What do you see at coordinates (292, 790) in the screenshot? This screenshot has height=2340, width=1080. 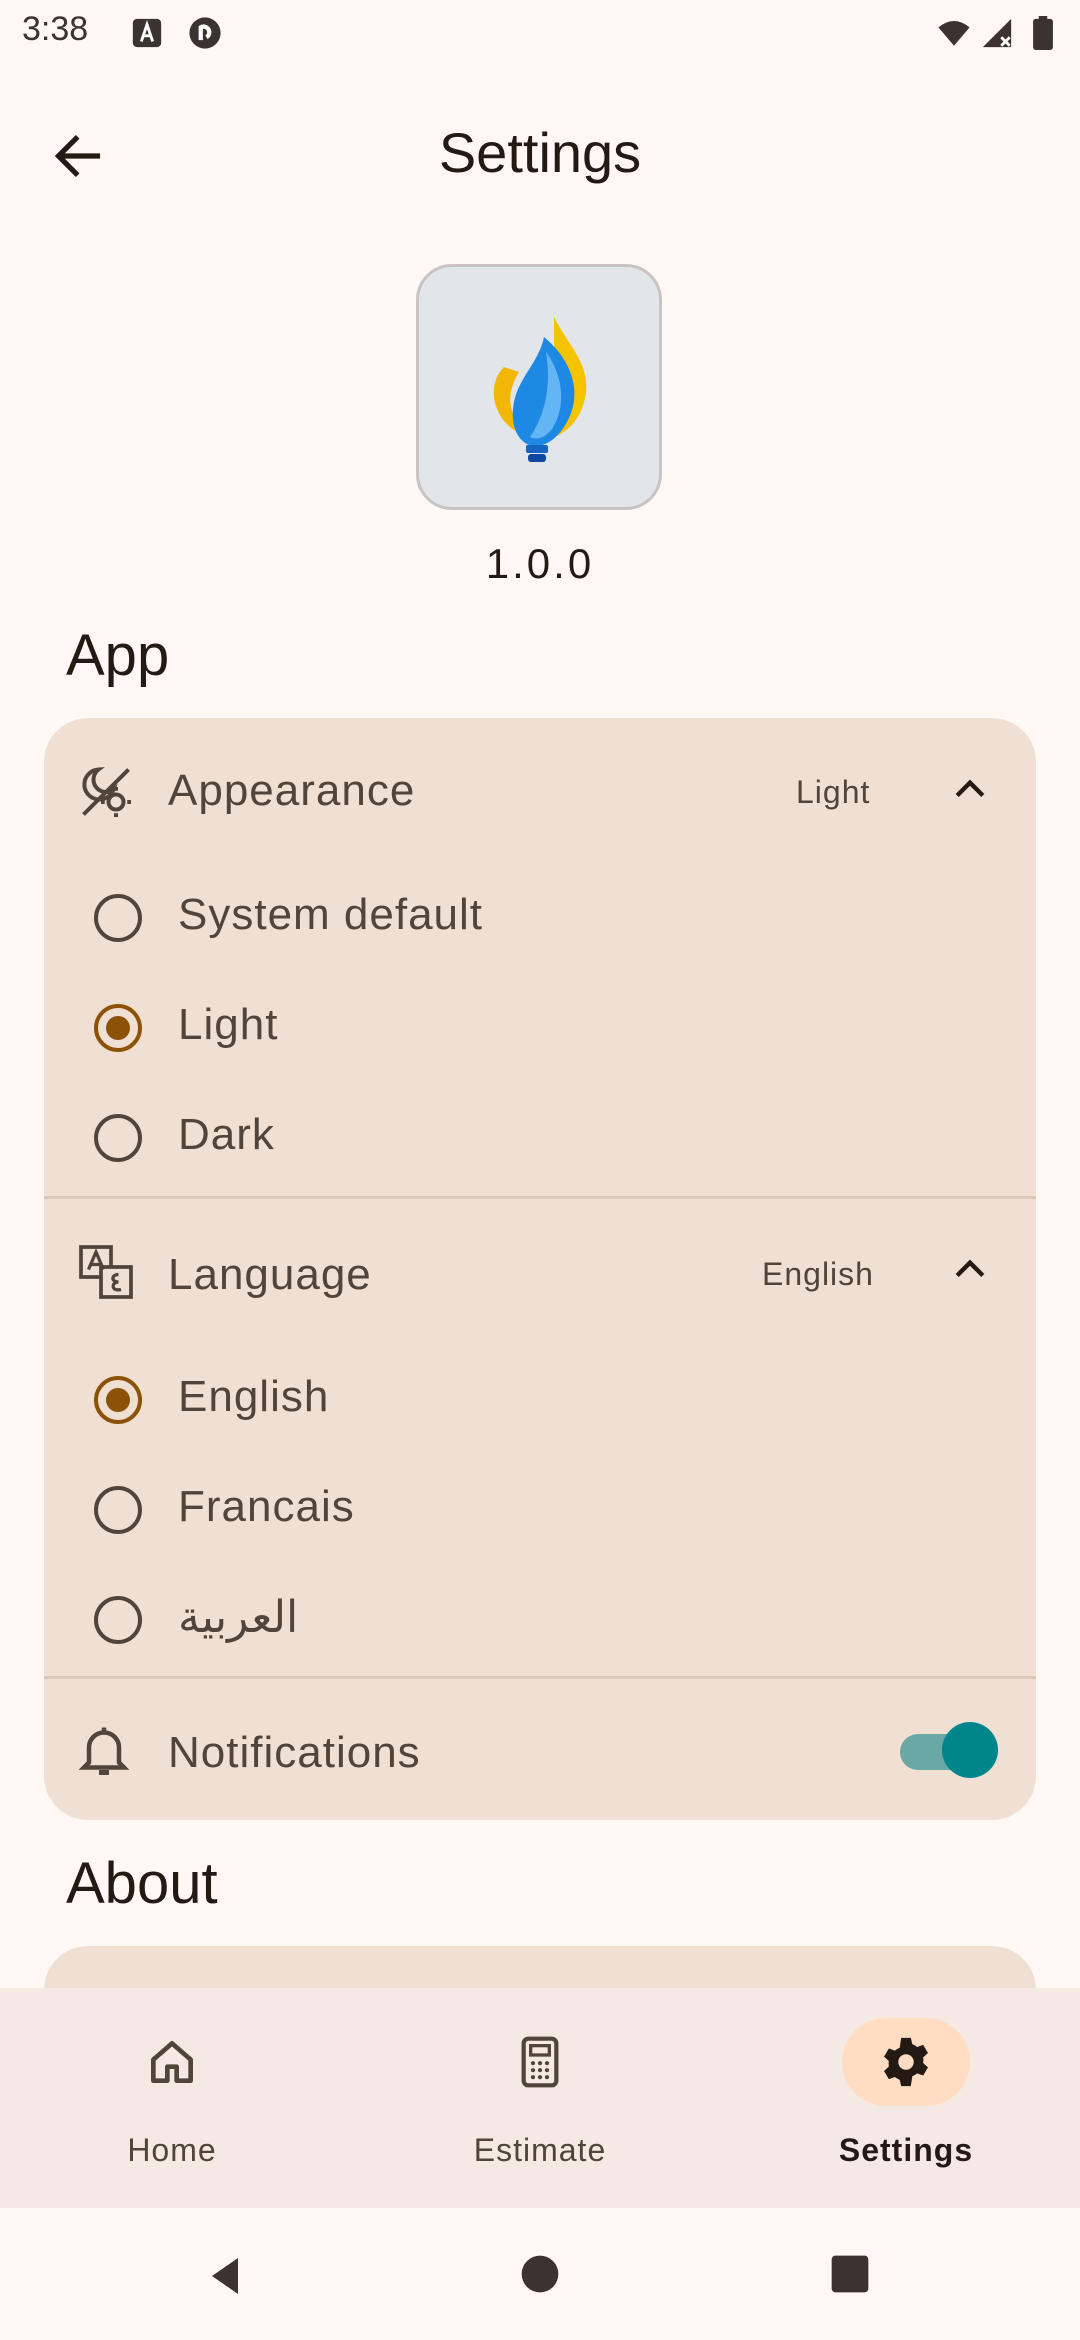 I see `appearance-label: Appearance` at bounding box center [292, 790].